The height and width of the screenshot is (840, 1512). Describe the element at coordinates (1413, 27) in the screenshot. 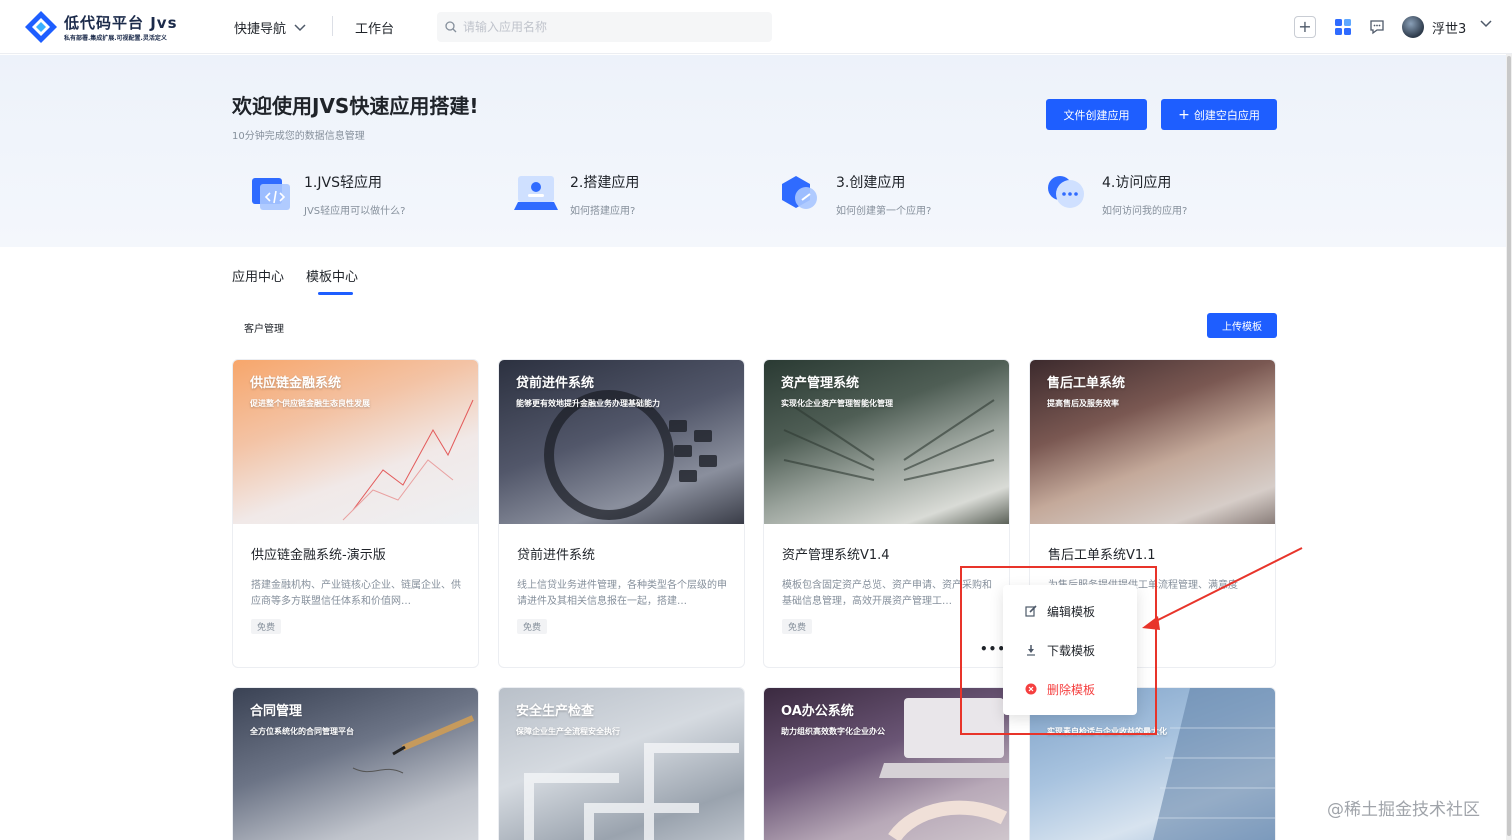

I see `avatar` at that location.